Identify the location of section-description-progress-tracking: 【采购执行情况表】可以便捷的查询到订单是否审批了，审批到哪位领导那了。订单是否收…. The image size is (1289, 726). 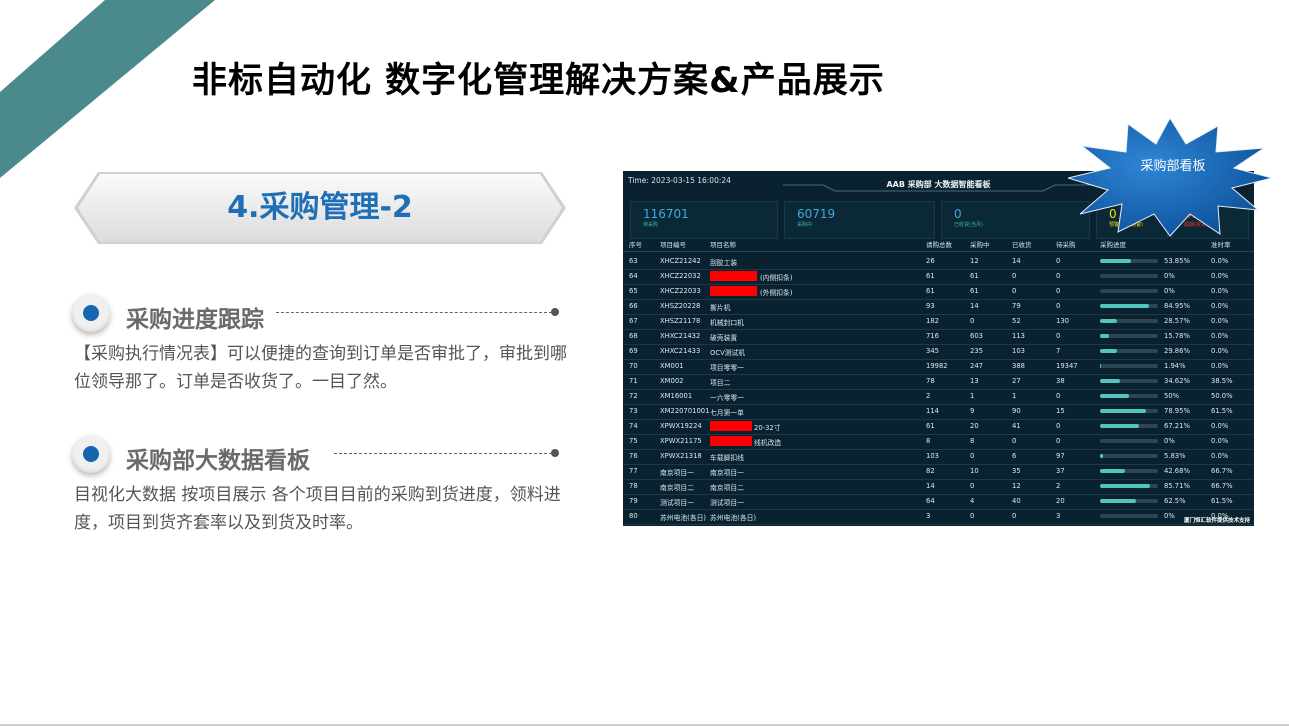
(320, 368).